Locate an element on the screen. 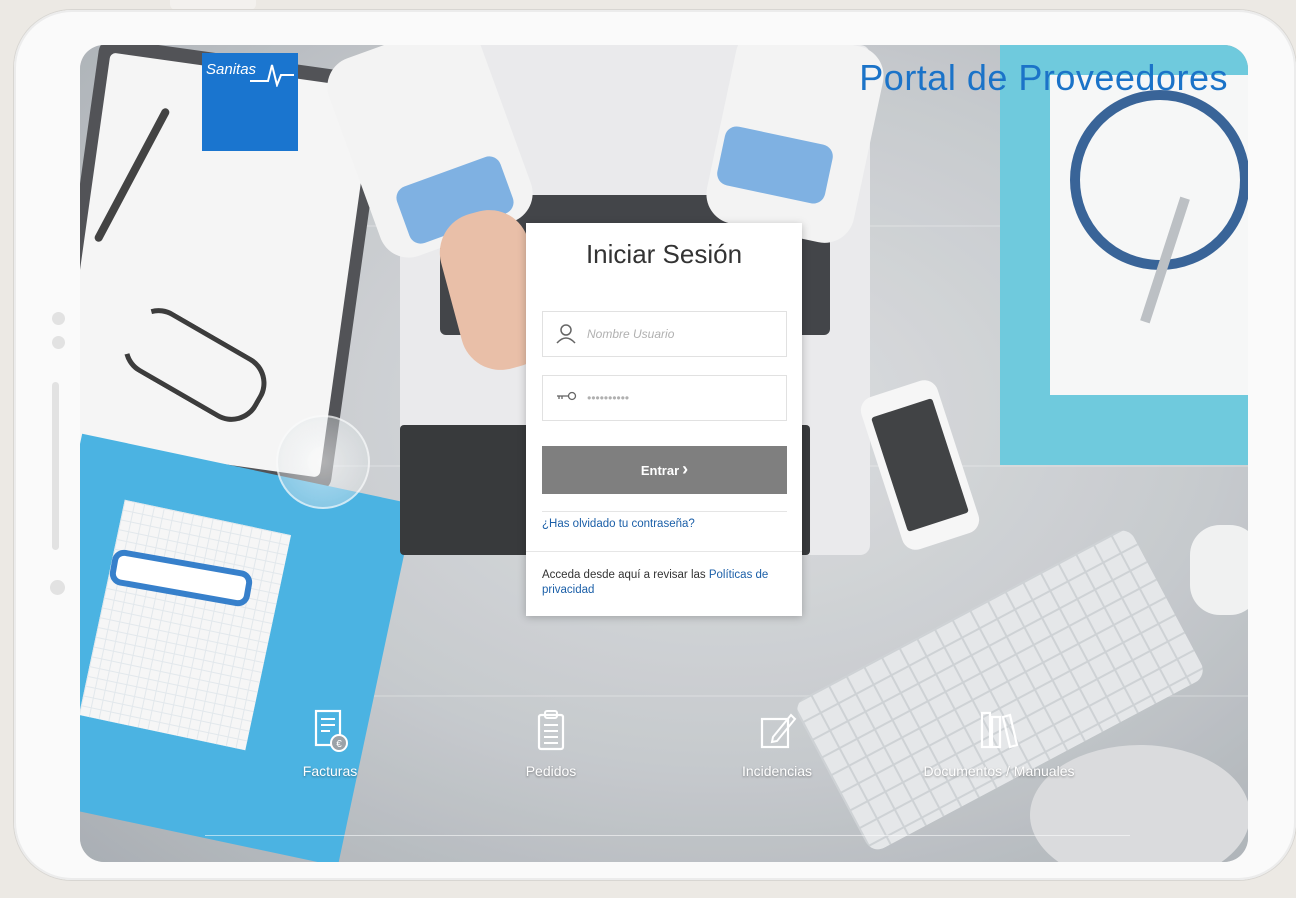 The height and width of the screenshot is (898, 1296). clipboard-icon is located at coordinates (551, 730).